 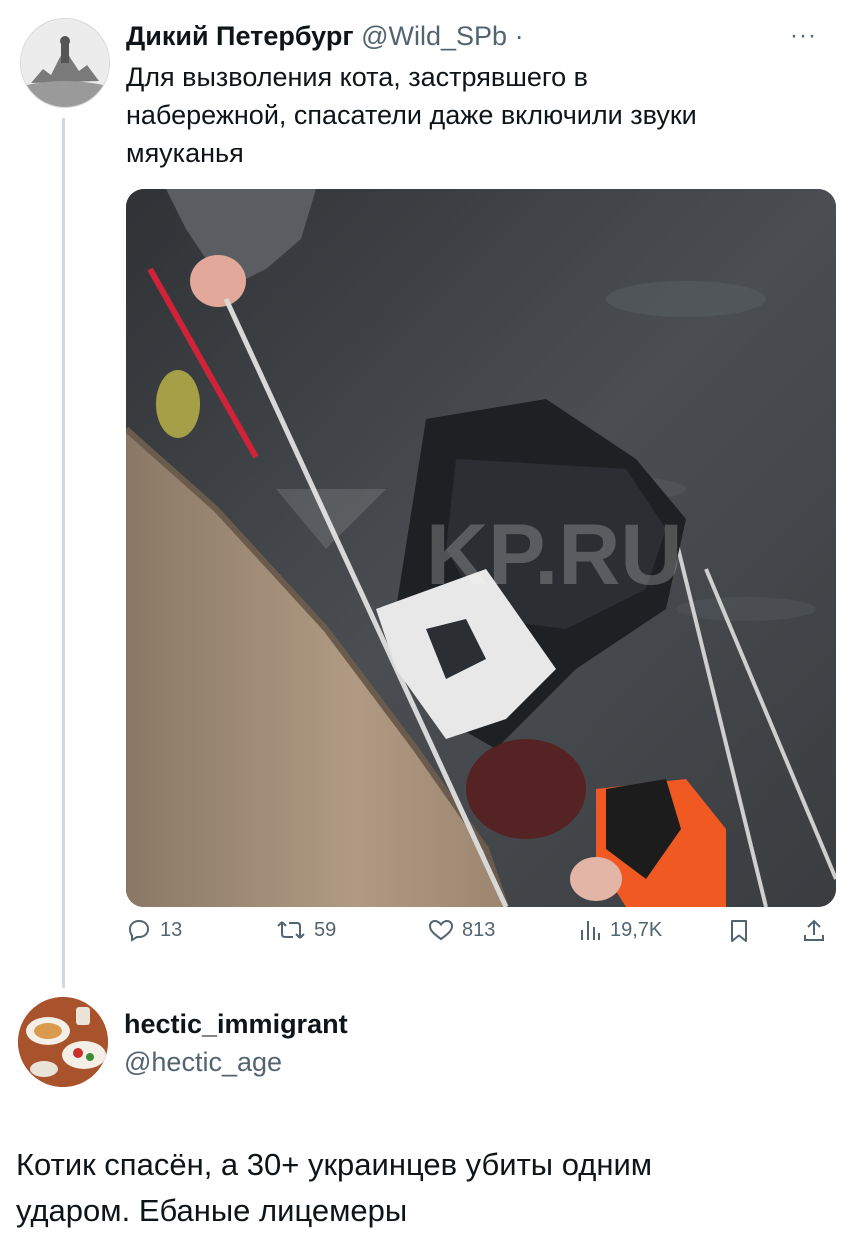 I want to click on tweet-action-bar: 13 59 813 19,7K, so click(x=481, y=935).